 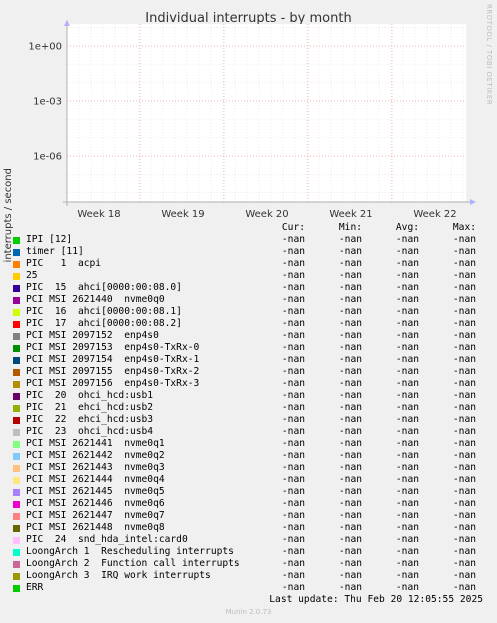 I want to click on col-avg-header: Avg:, so click(x=407, y=227).